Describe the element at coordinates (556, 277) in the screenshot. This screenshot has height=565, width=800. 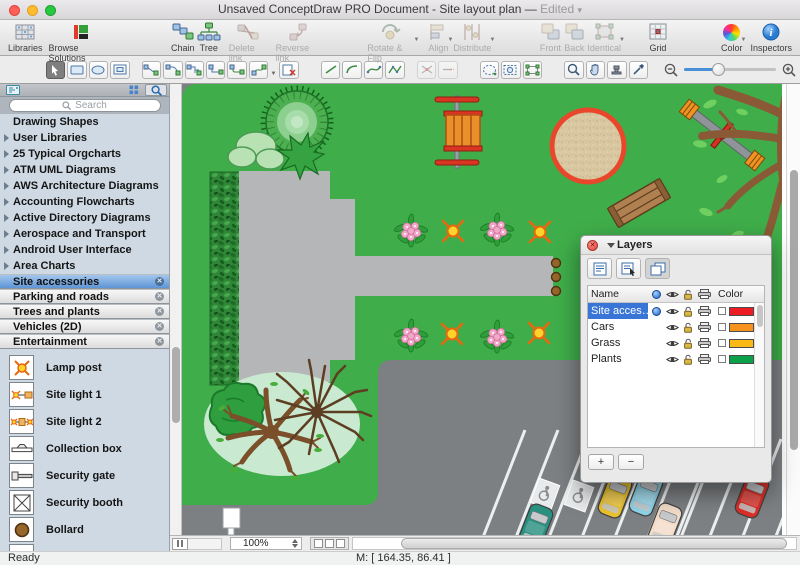
I see `bollard` at that location.